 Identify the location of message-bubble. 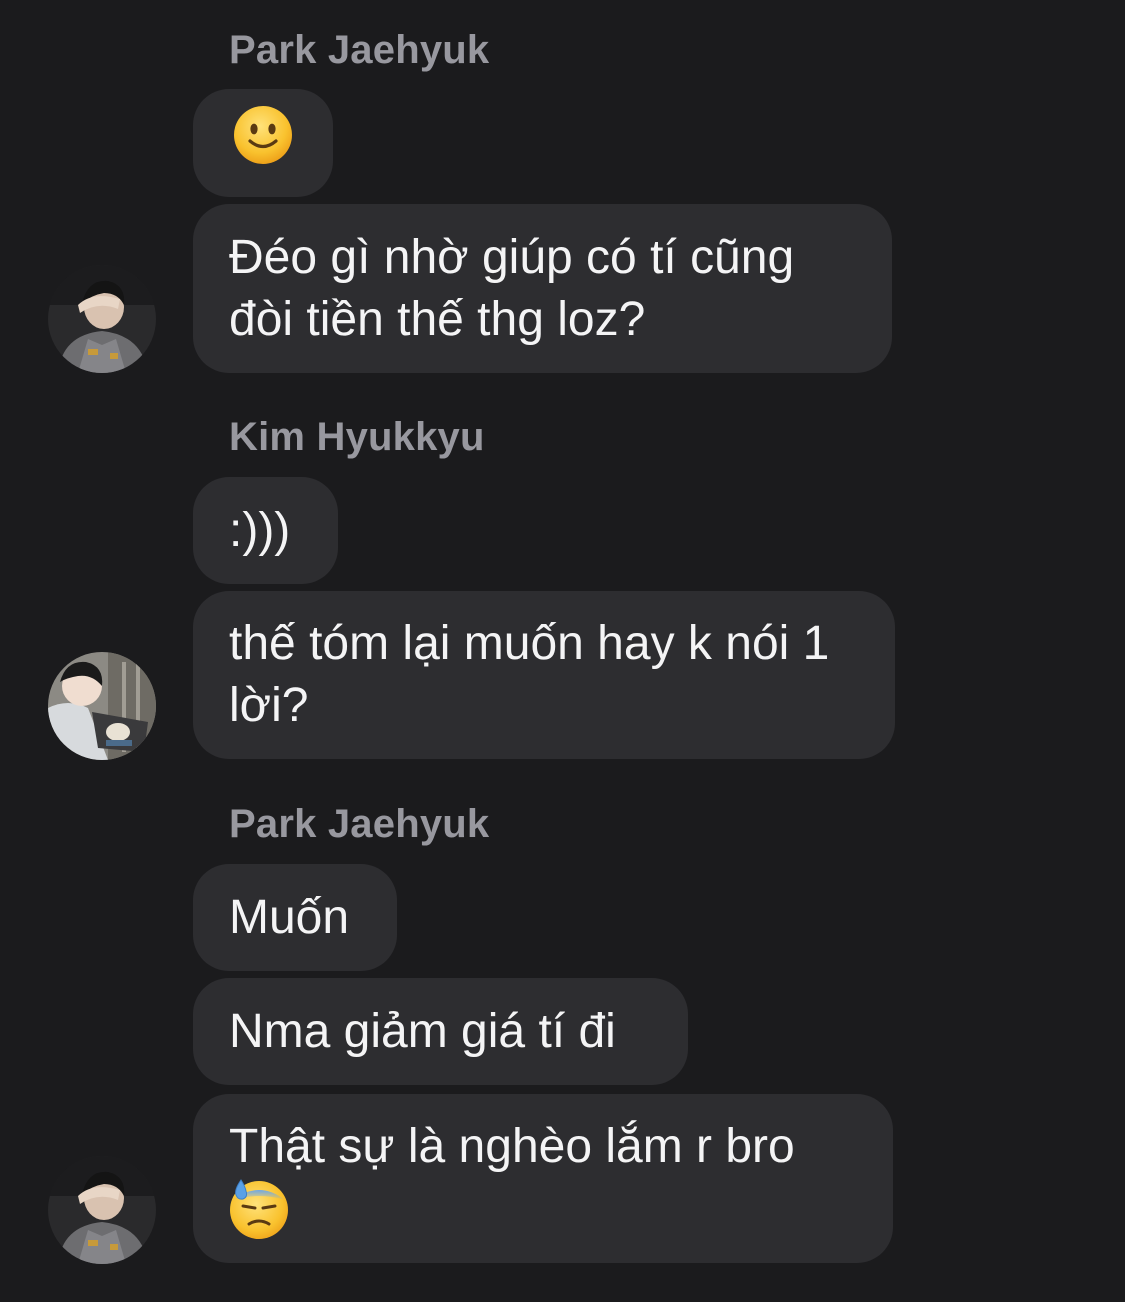
(263, 143).